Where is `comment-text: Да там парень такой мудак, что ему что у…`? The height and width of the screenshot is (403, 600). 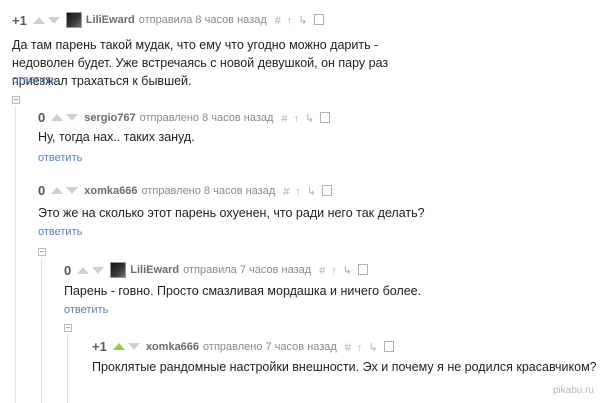 comment-text: Да там парень такой мудак, что ему что у… is located at coordinates (200, 63).